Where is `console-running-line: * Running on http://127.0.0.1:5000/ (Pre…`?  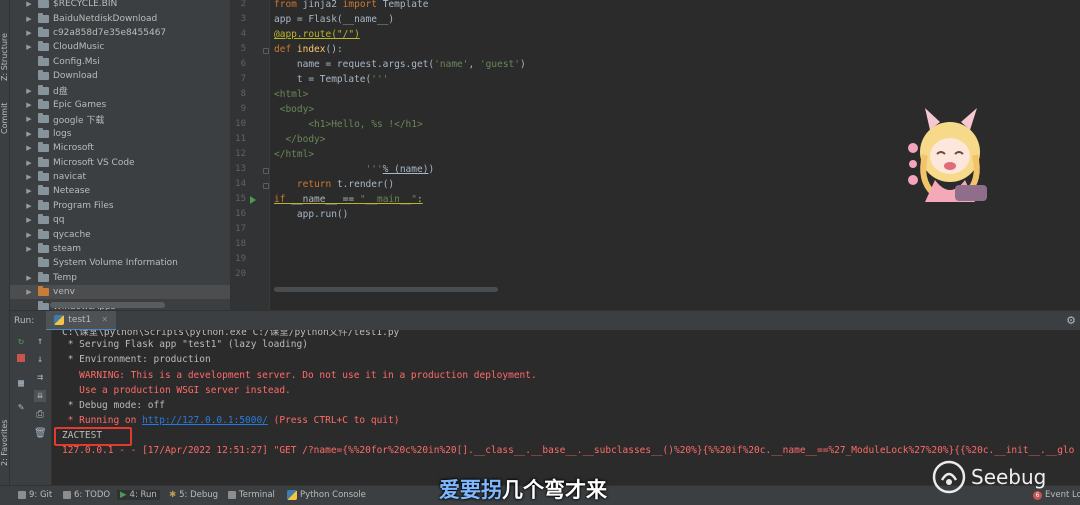 console-running-line: * Running on http://127.0.0.1:5000/ (Pre… is located at coordinates (231, 420).